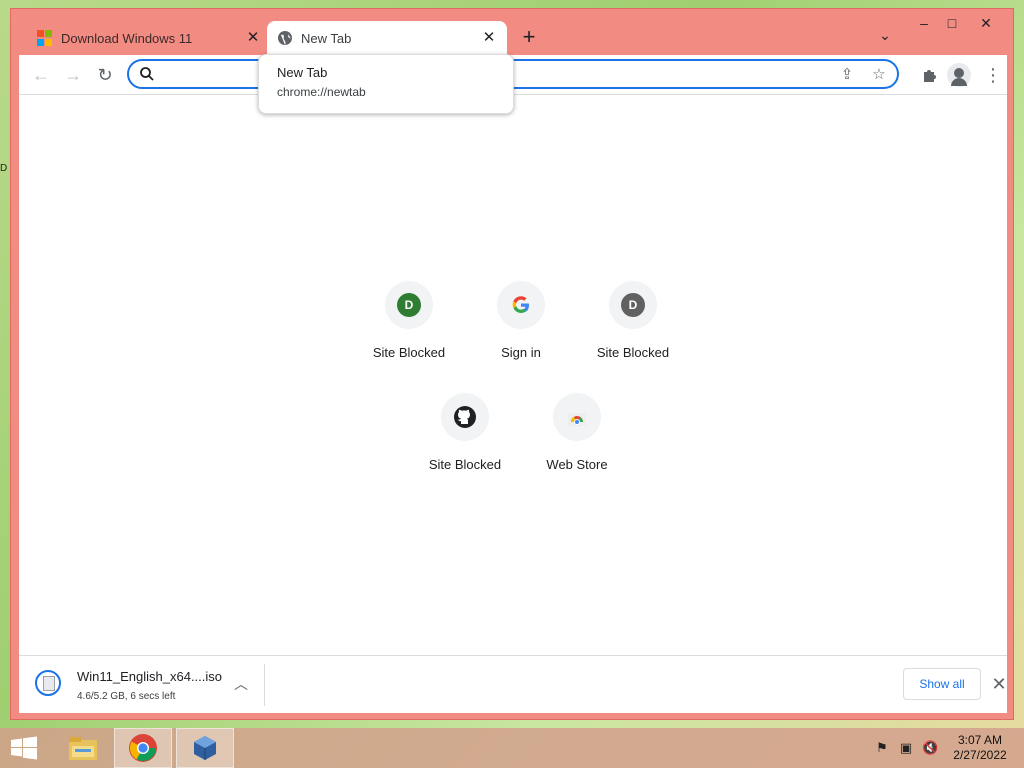  Describe the element at coordinates (149, 676) in the screenshot. I see `download-filename: Win11_English_x64....iso` at that location.